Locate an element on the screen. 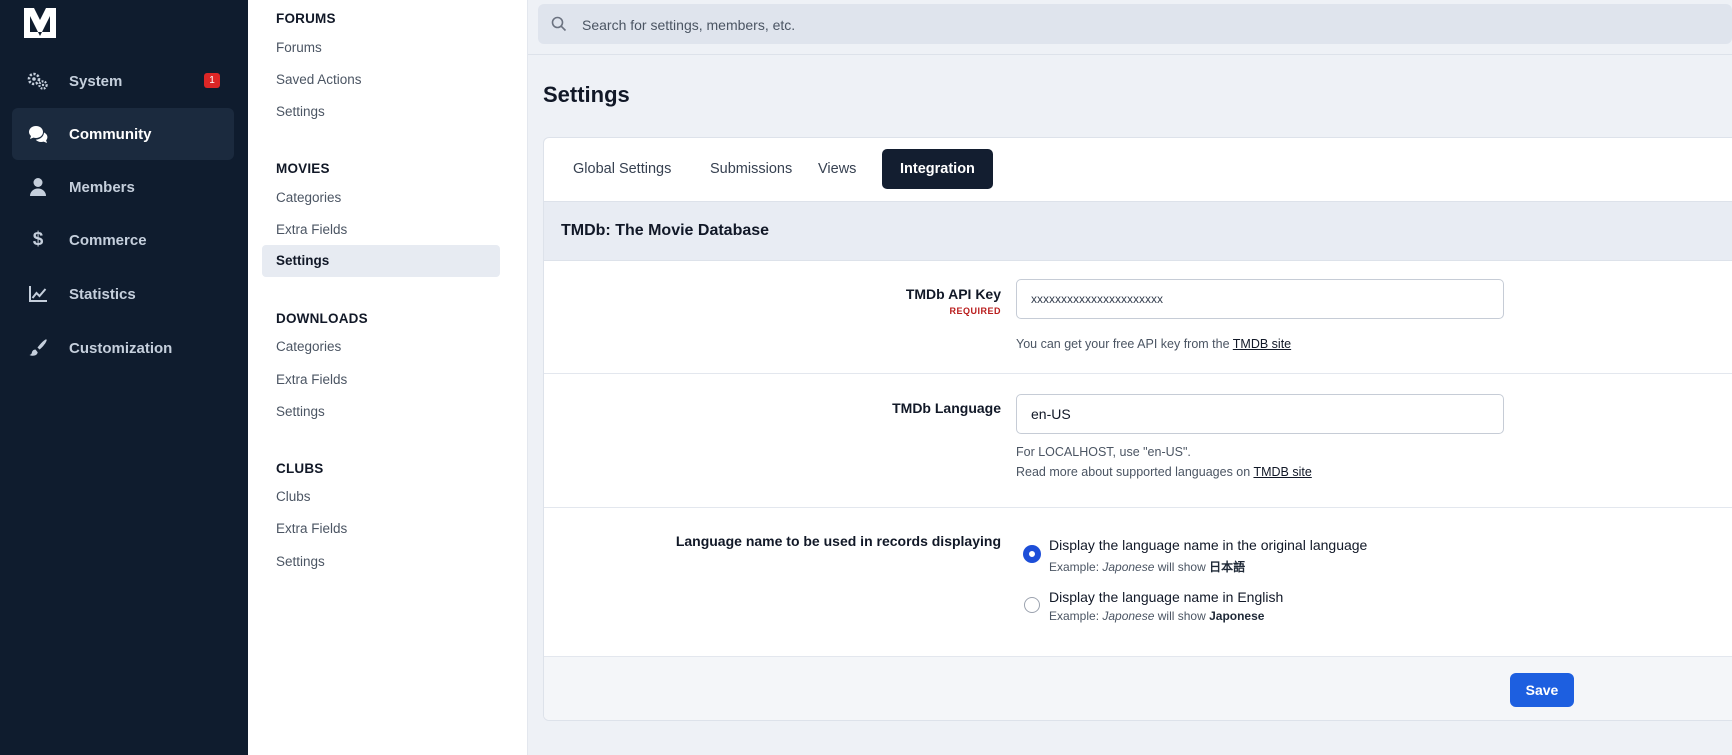 This screenshot has width=1732, height=755. nav-item-label: Commerce is located at coordinates (108, 240).